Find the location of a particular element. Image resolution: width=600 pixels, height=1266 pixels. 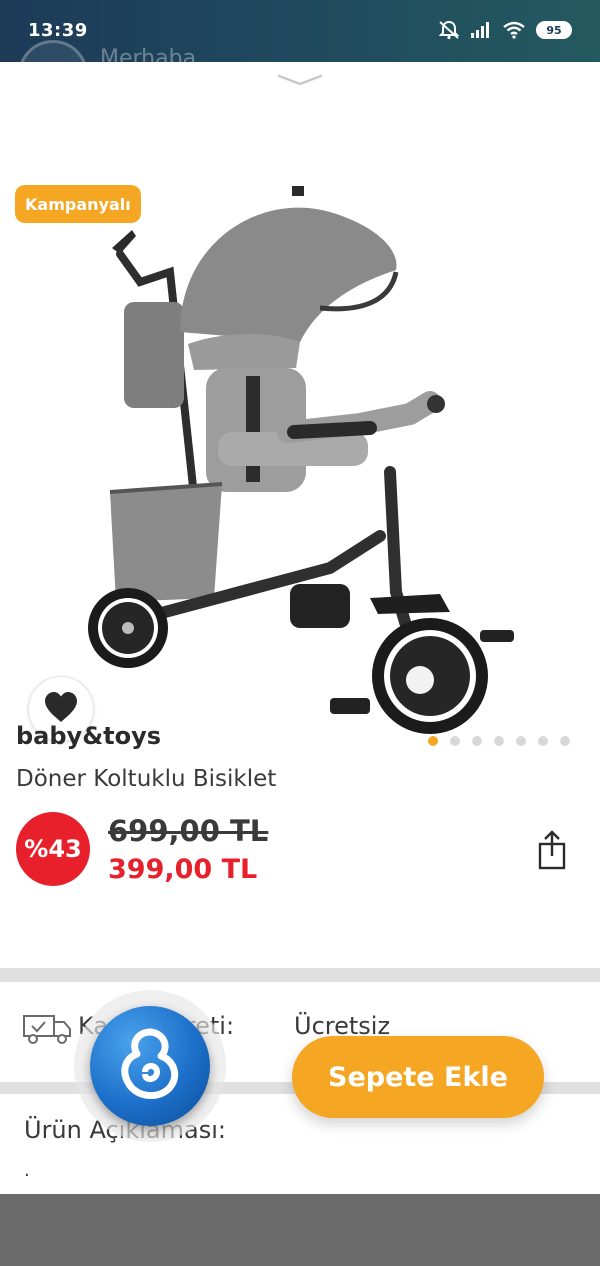

new-price: 399,00 TL is located at coordinates (183, 869).